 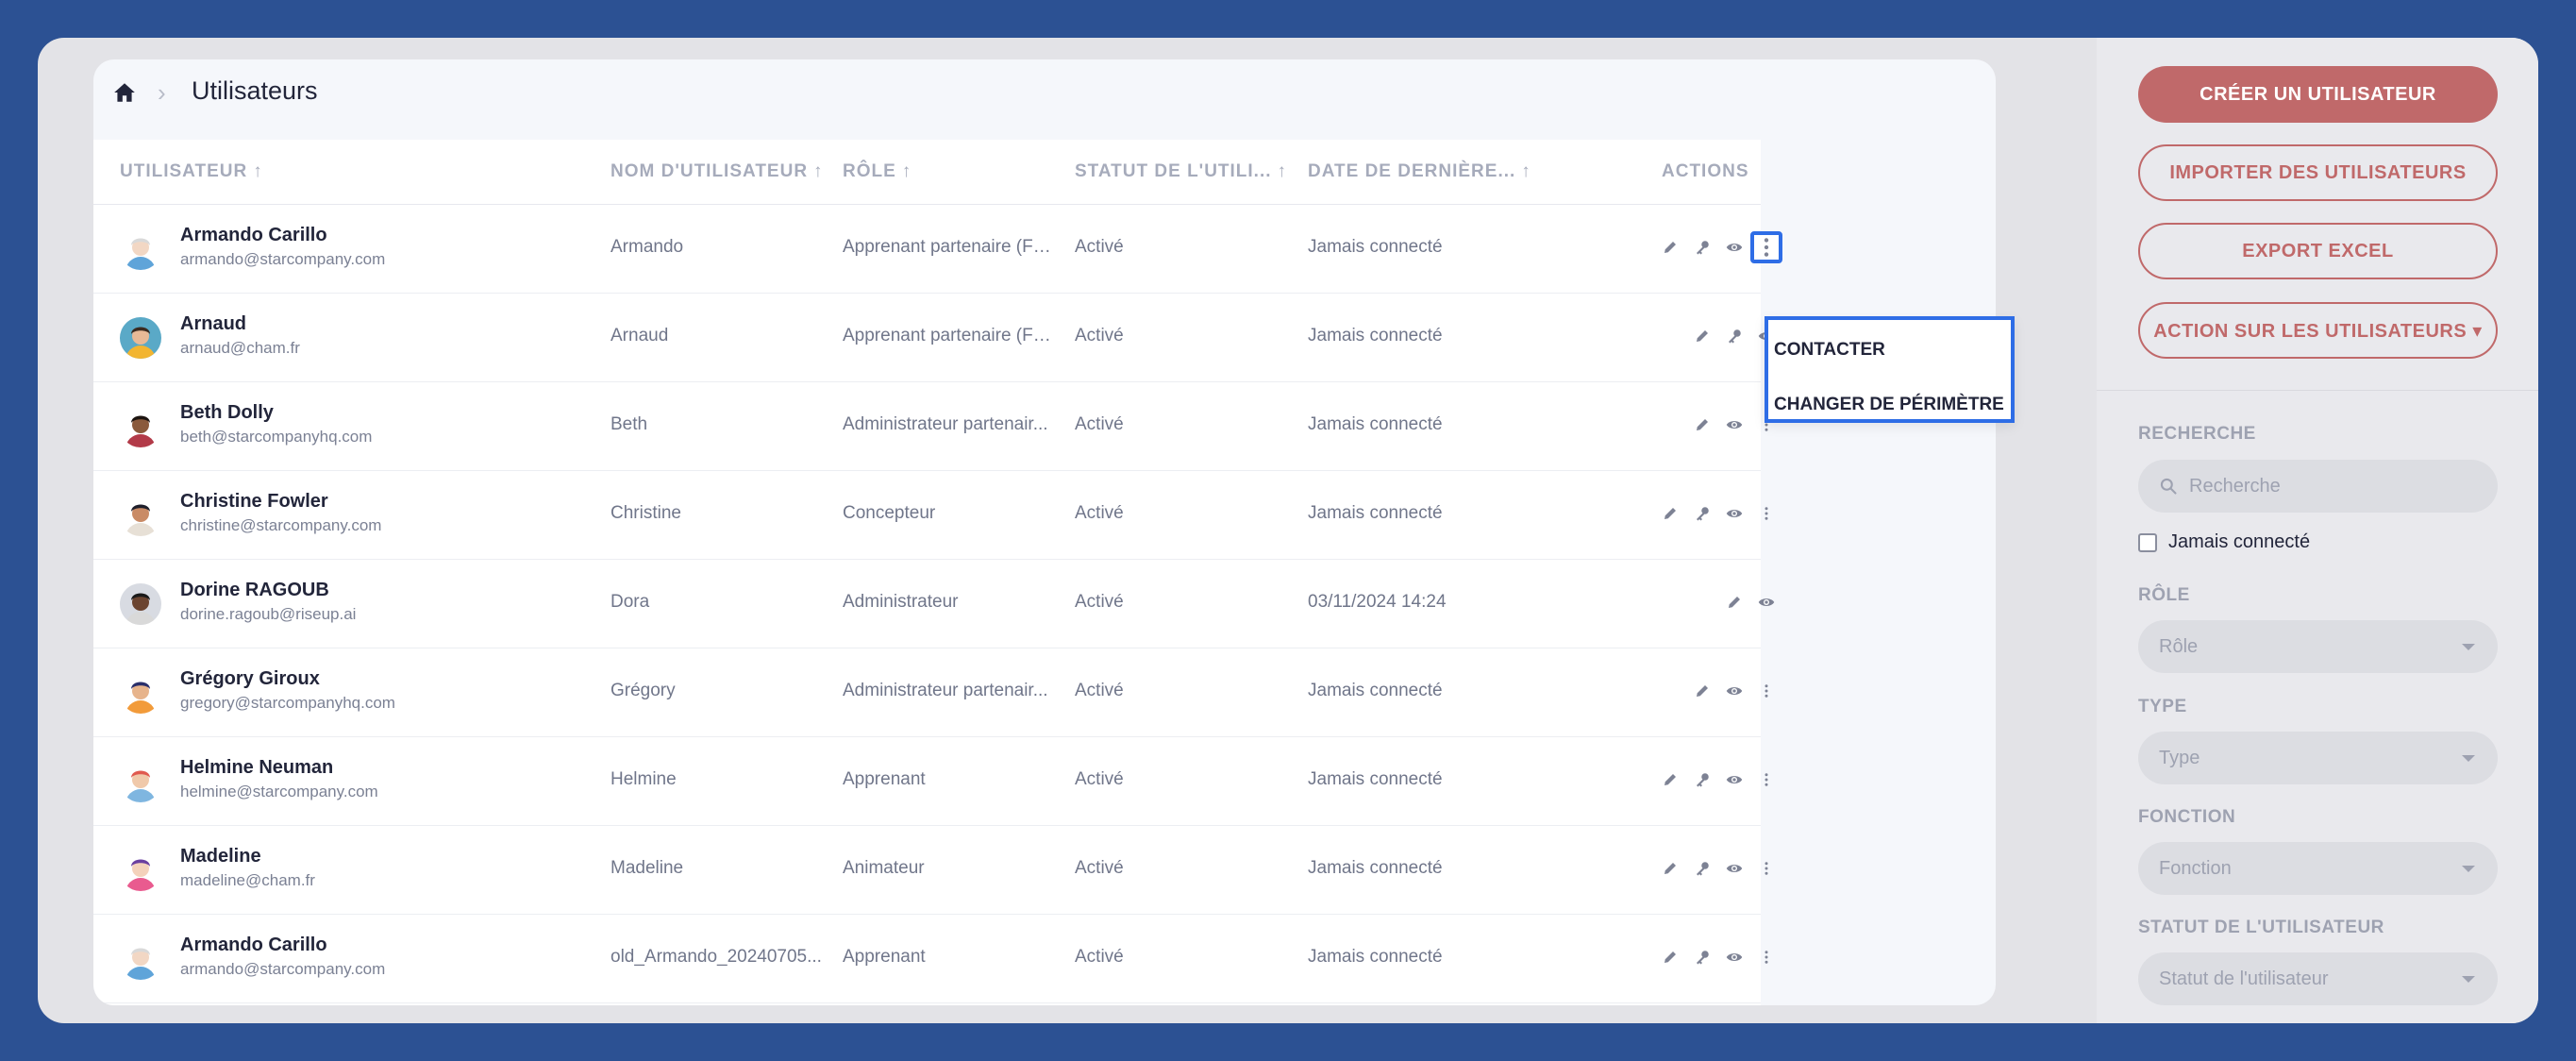 What do you see at coordinates (2318, 486) in the screenshot?
I see `search-input: Recherche` at bounding box center [2318, 486].